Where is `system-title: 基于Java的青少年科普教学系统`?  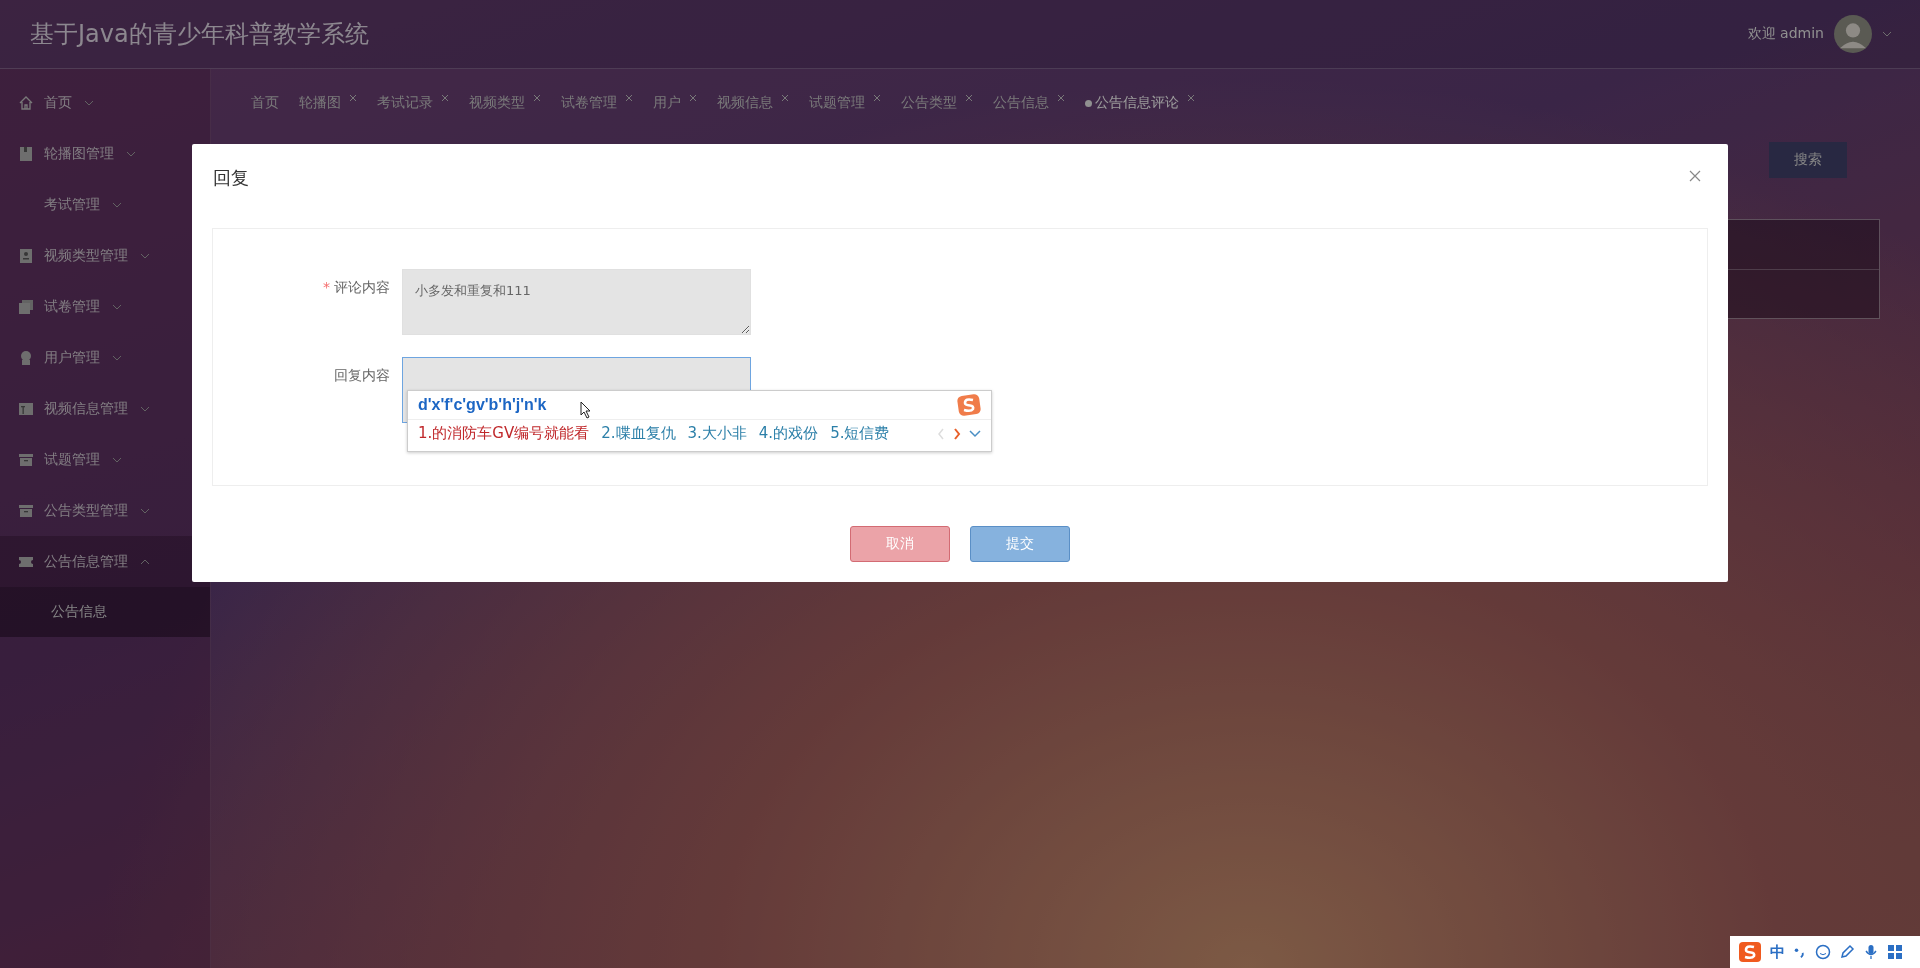 system-title: 基于Java的青少年科普教学系统 is located at coordinates (199, 34).